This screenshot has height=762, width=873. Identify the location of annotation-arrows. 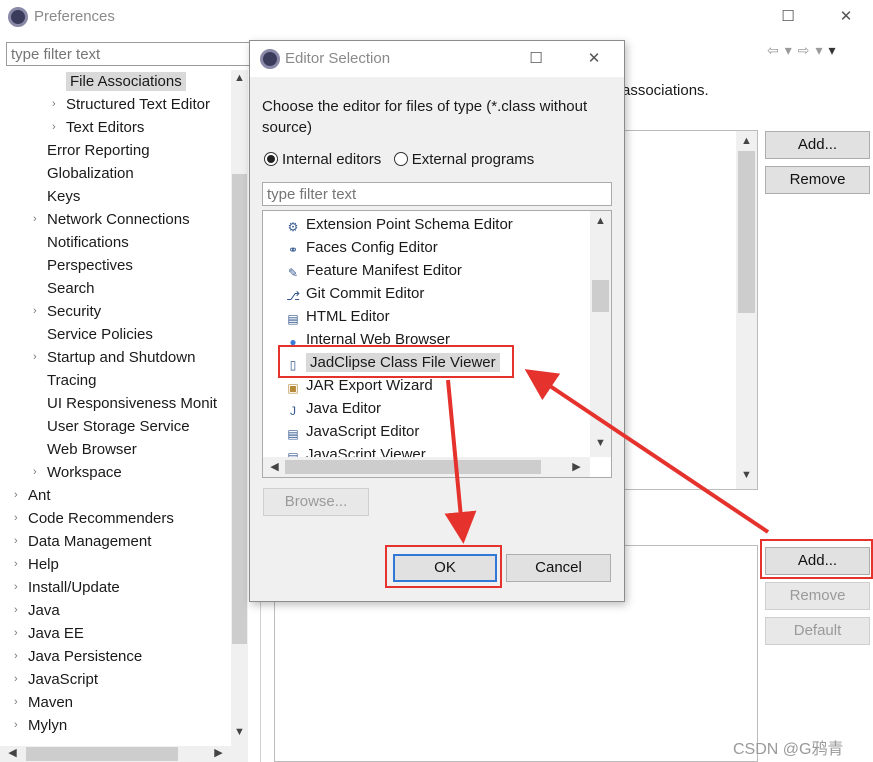
(607, 456).